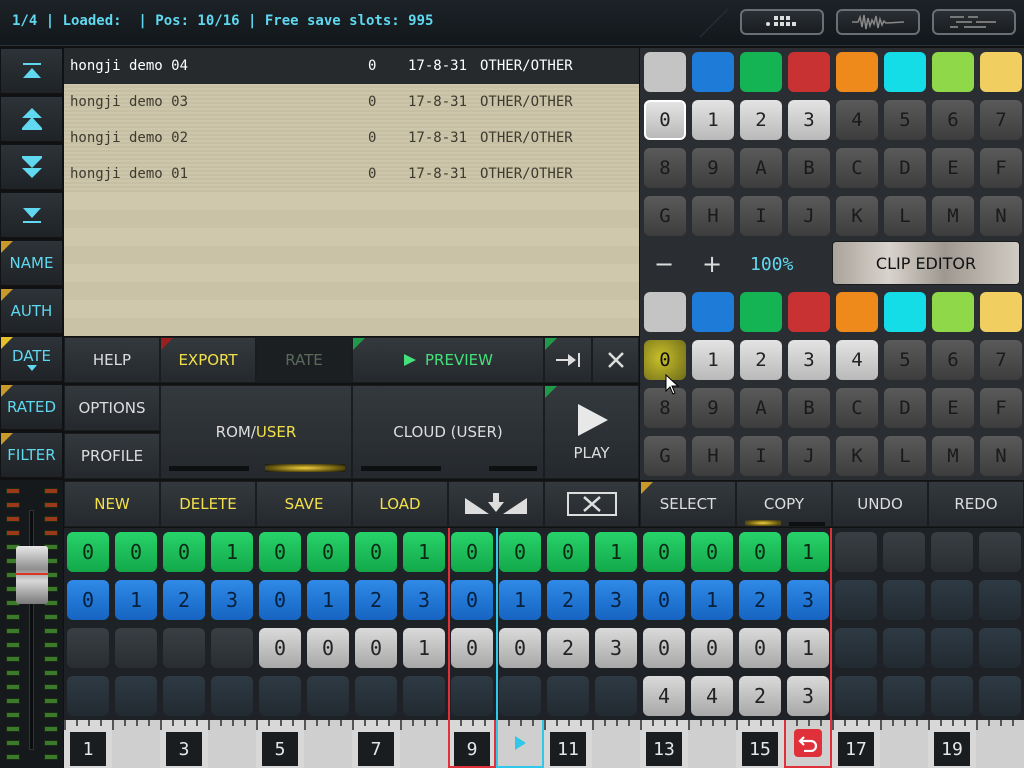 This screenshot has width=1024, height=768. I want to click on keypad-key: D, so click(905, 408).